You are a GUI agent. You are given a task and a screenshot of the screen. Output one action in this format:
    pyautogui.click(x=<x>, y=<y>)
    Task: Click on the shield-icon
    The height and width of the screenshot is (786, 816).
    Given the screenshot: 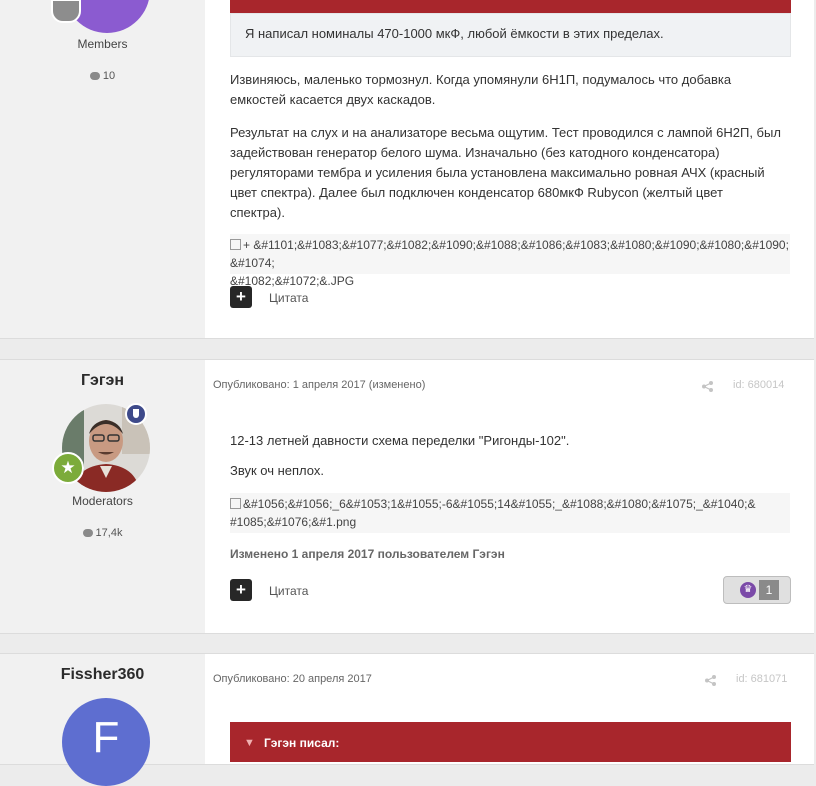 What is the action you would take?
    pyautogui.click(x=136, y=414)
    